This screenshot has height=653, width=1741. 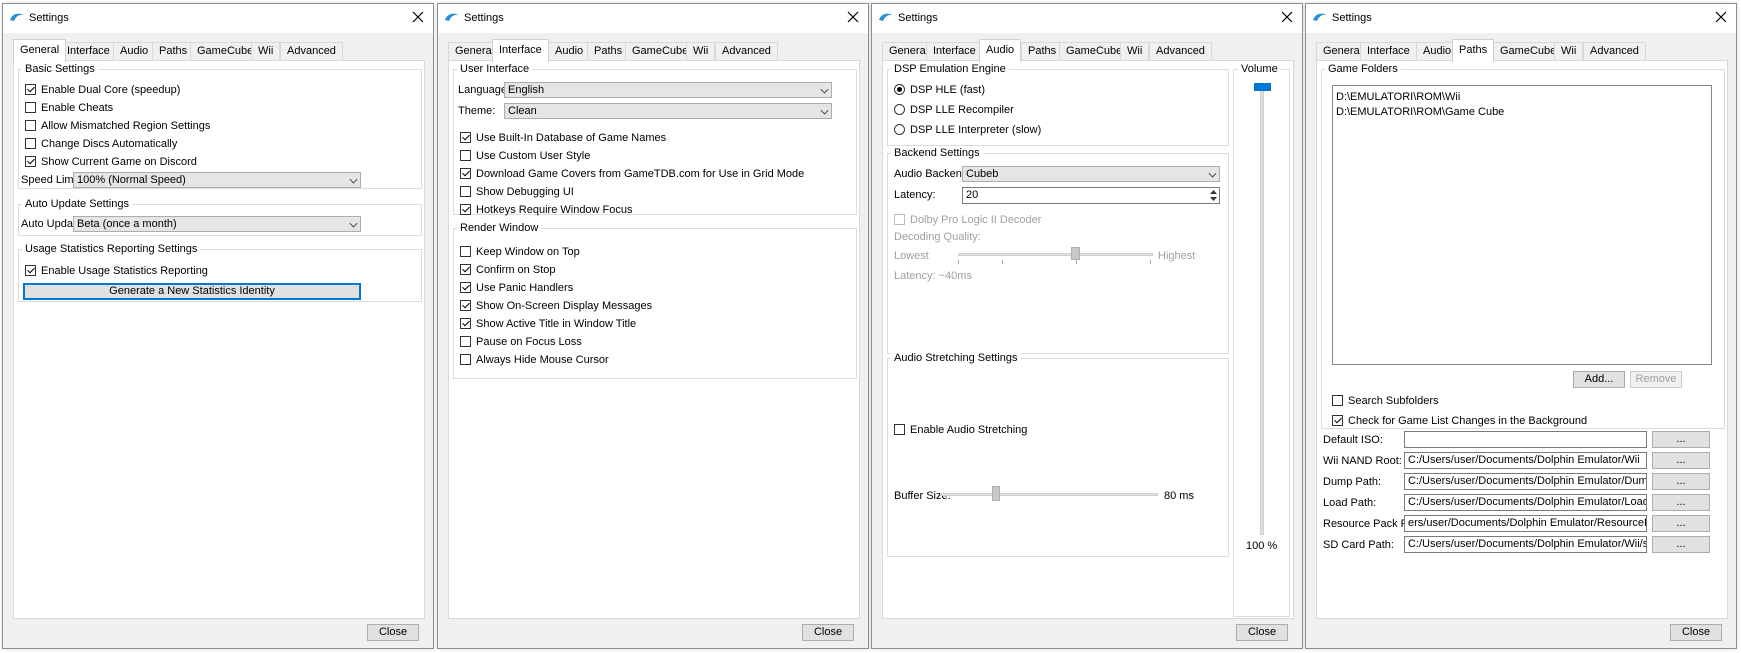 What do you see at coordinates (556, 306) in the screenshot?
I see `checkbox-osd-messages: Show On-Screen Display Messages` at bounding box center [556, 306].